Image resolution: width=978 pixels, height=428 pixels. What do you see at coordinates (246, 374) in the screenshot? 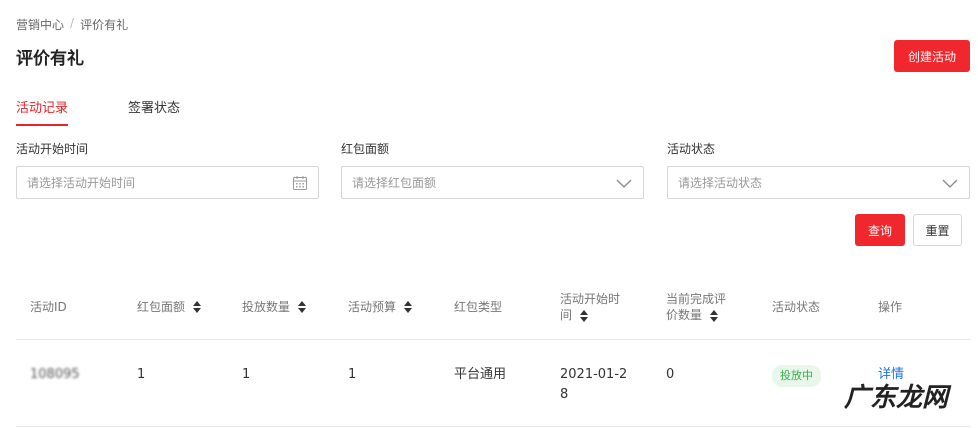
I see `cell-quantity: 1` at bounding box center [246, 374].